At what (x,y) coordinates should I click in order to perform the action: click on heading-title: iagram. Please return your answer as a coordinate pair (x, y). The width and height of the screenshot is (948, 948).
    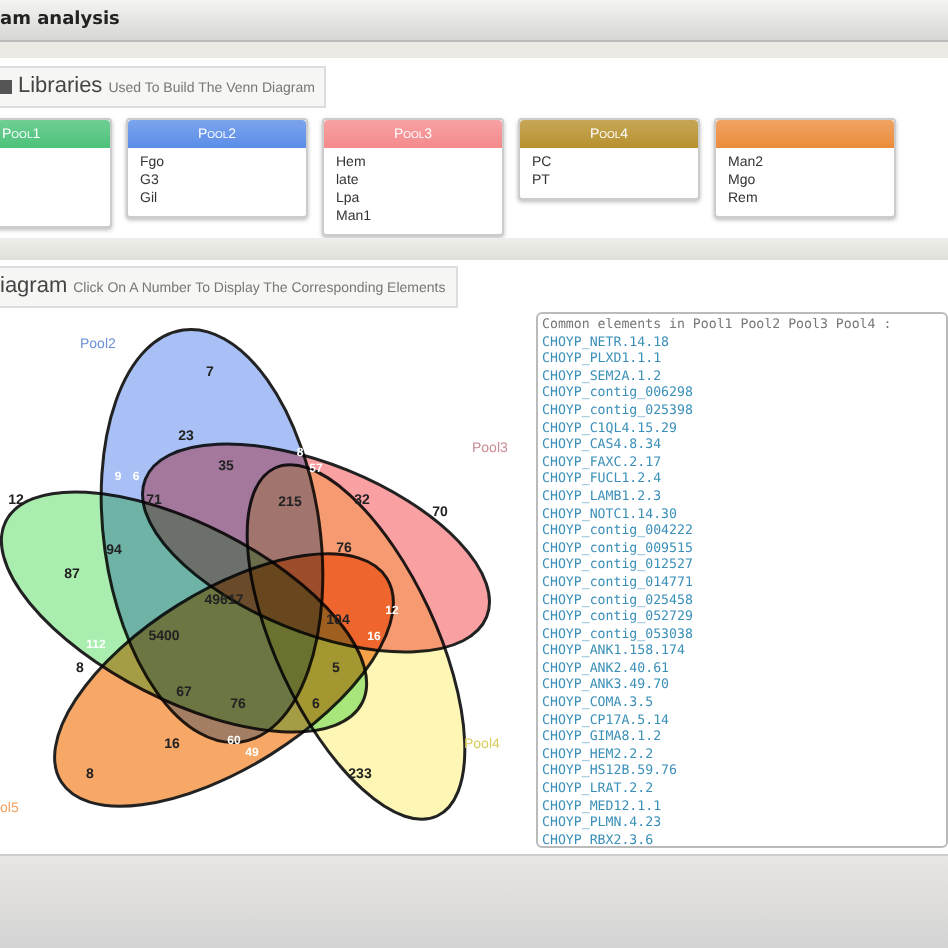
    Looking at the image, I should click on (34, 286).